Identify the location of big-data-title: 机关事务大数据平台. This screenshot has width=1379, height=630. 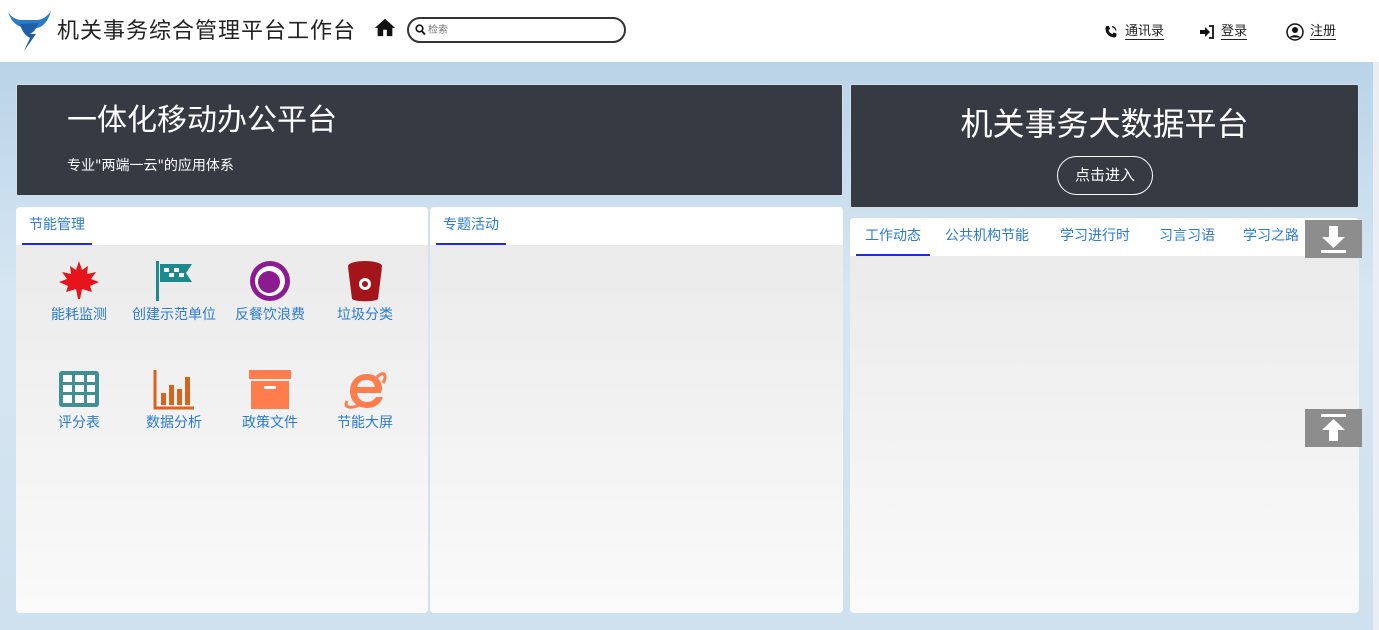
(1104, 124).